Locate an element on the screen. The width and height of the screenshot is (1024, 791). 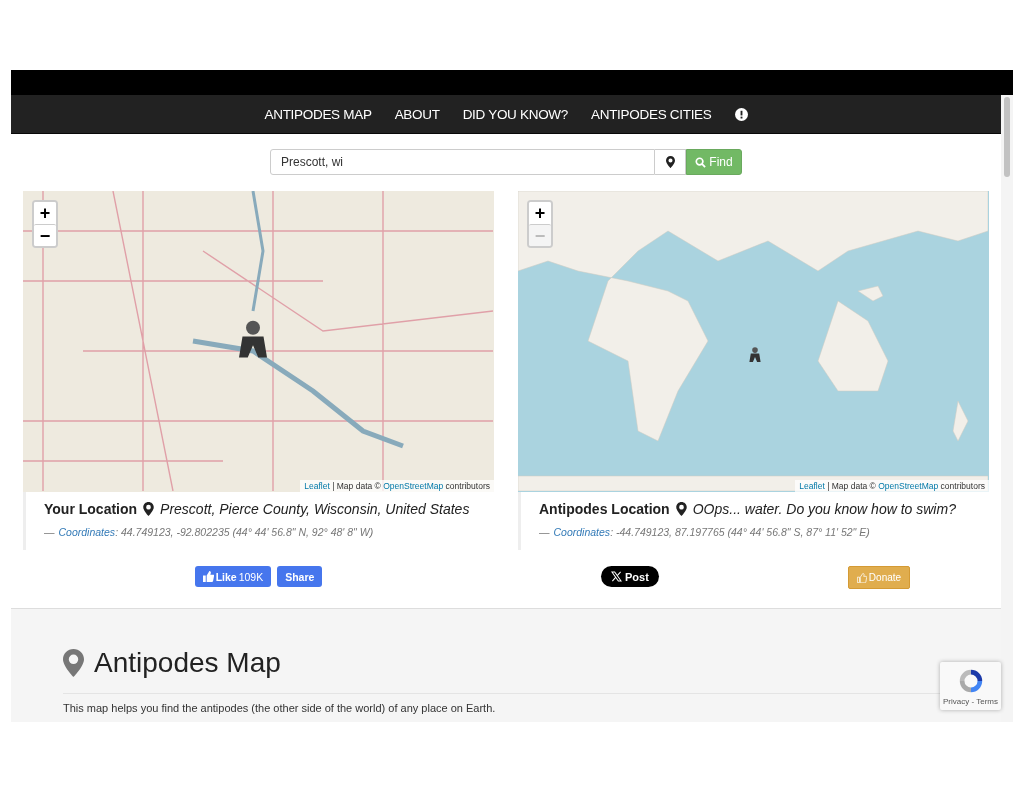
x-logo-icon is located at coordinates (616, 576).